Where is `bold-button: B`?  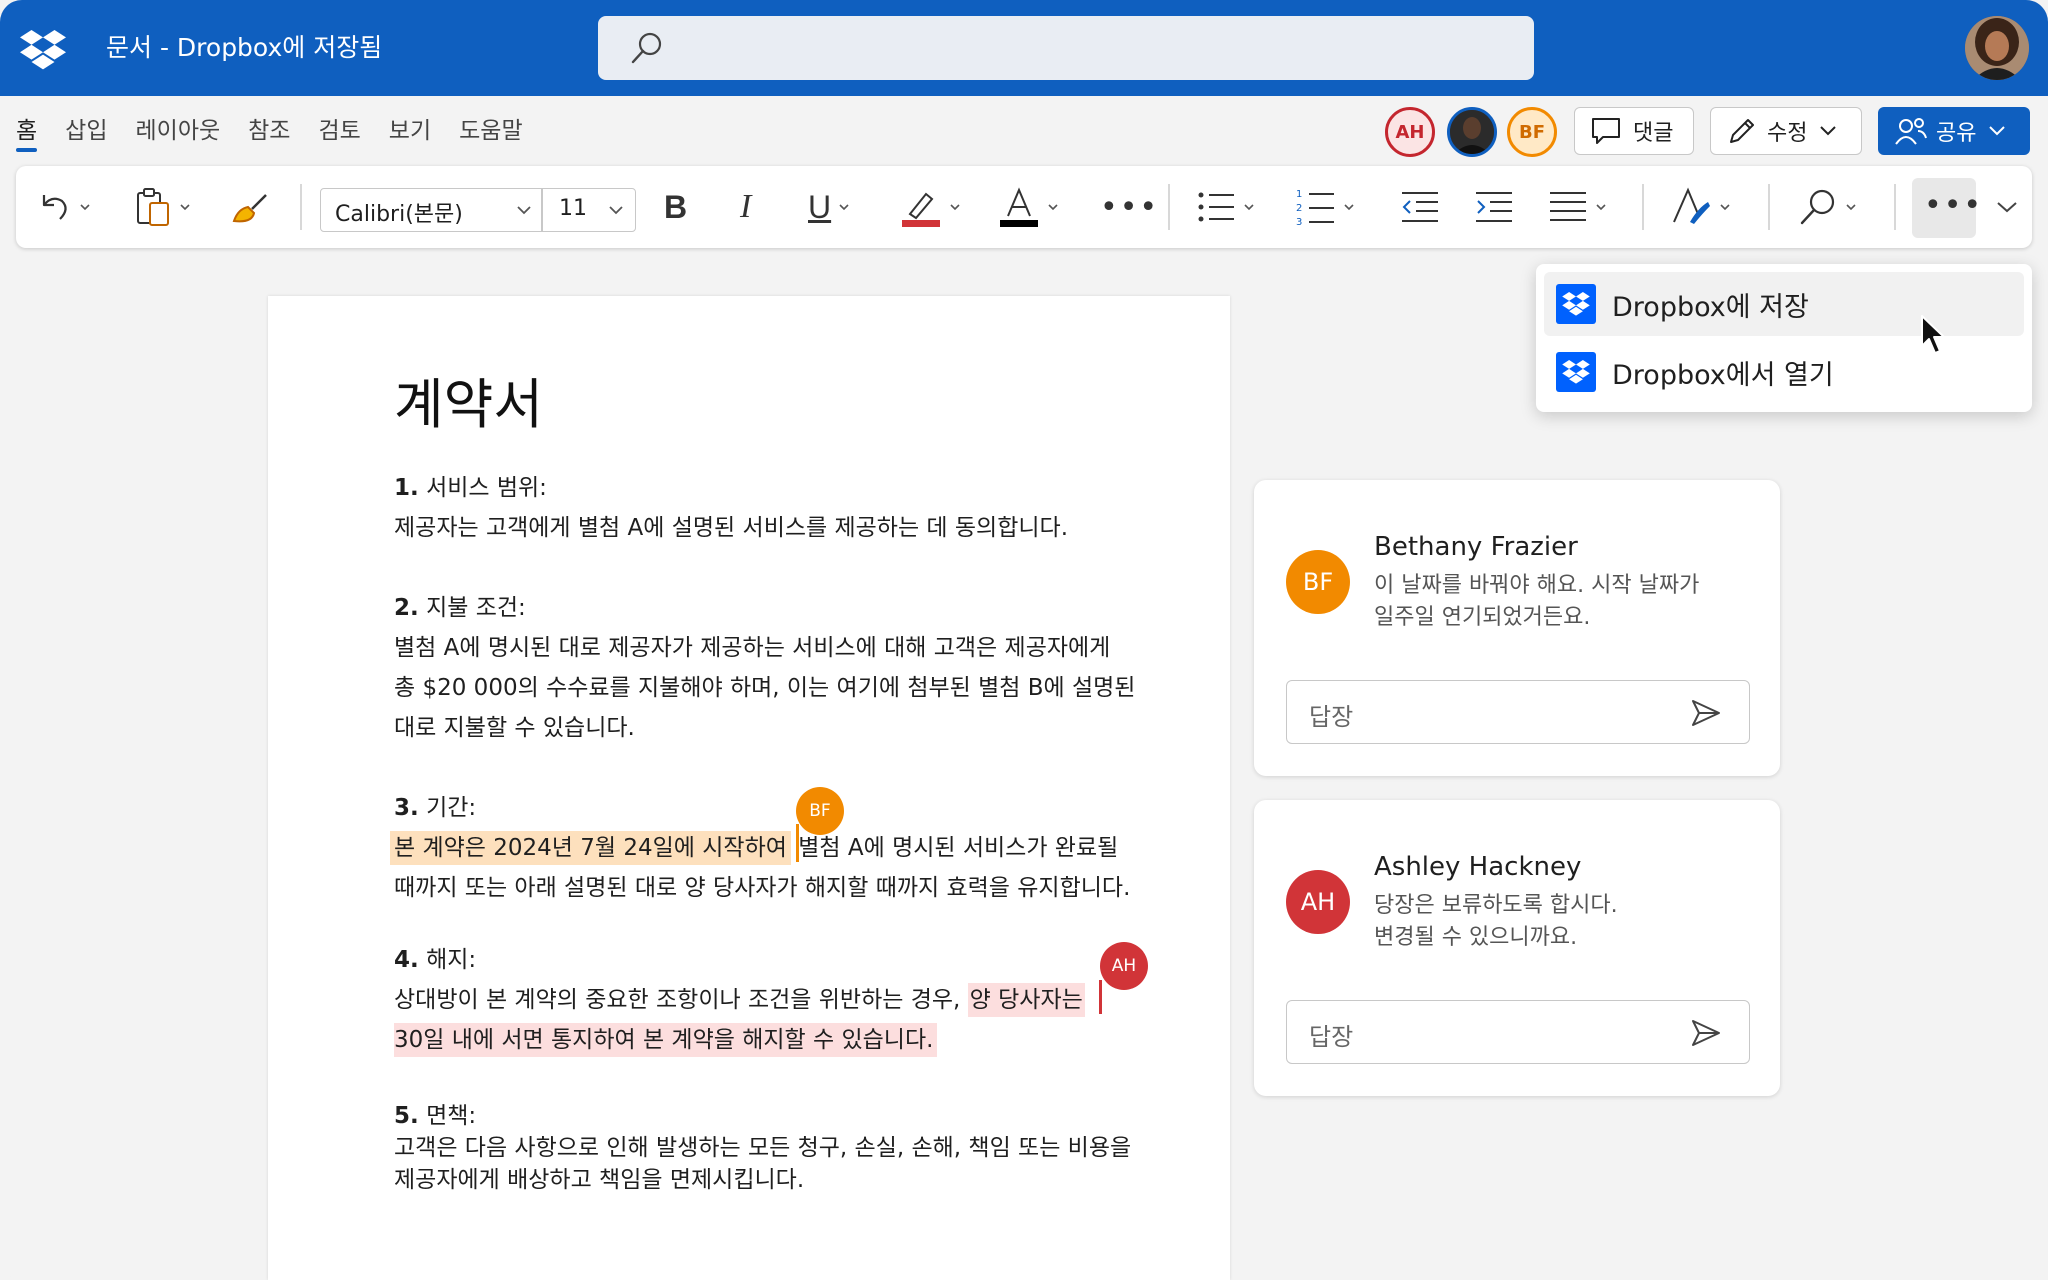
bold-button: B is located at coordinates (675, 207).